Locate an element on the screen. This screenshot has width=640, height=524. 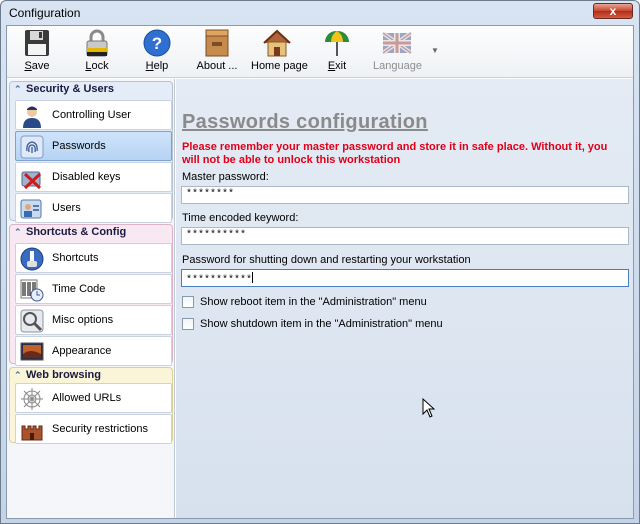
user-icon is located at coordinates (32, 117).